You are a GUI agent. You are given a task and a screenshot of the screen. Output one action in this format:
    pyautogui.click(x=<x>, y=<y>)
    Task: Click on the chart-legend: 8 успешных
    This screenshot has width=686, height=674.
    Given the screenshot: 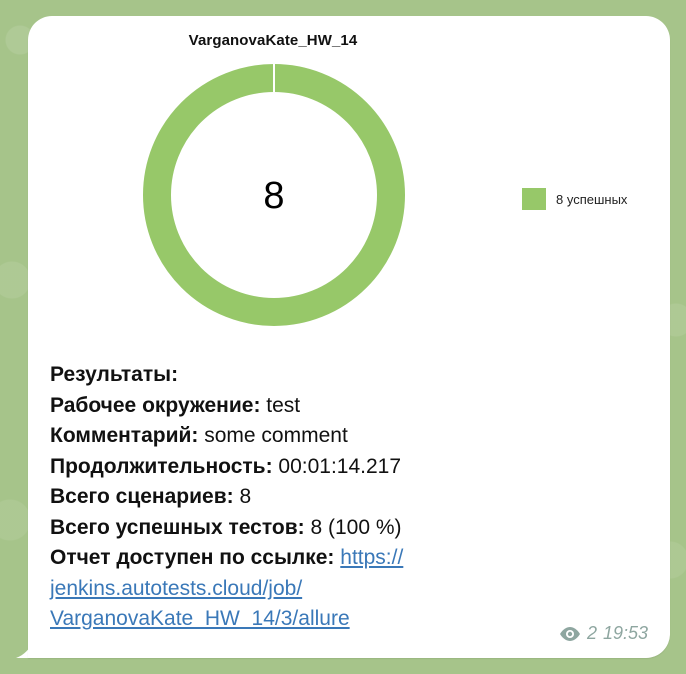 What is the action you would take?
    pyautogui.click(x=574, y=199)
    